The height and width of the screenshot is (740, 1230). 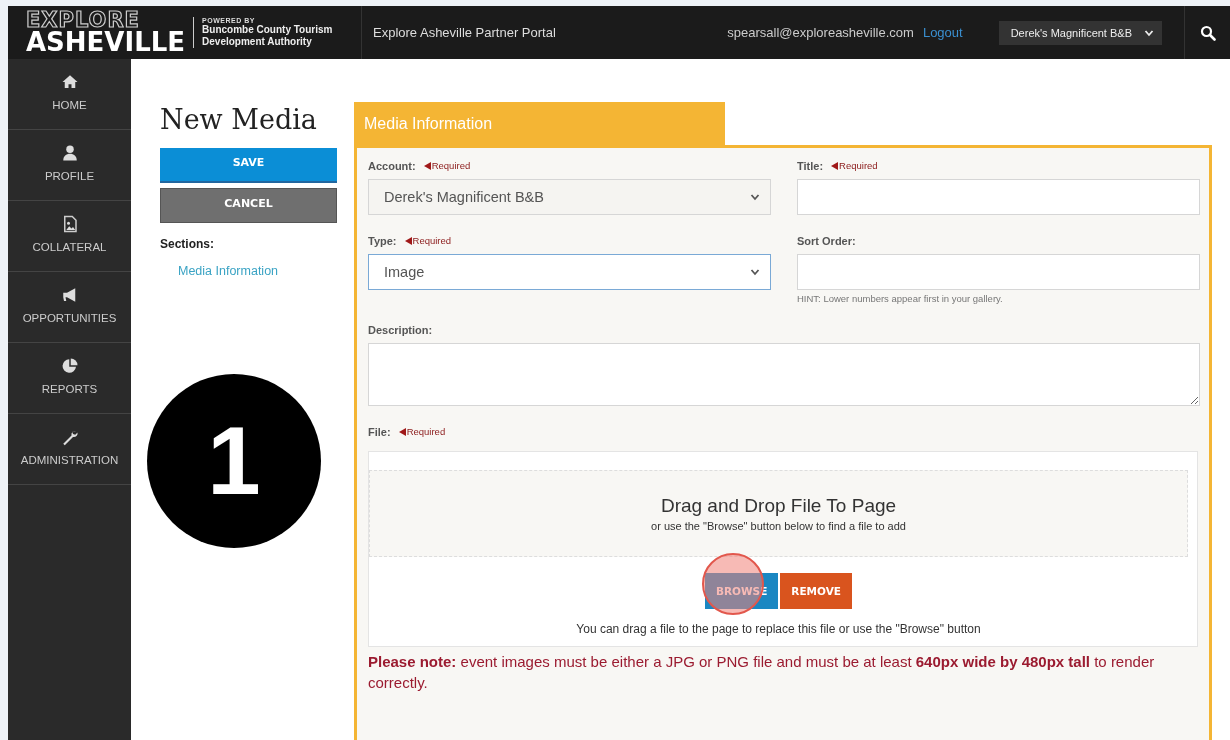 I want to click on authority-name: Buncombe County Tourism, so click(x=267, y=30).